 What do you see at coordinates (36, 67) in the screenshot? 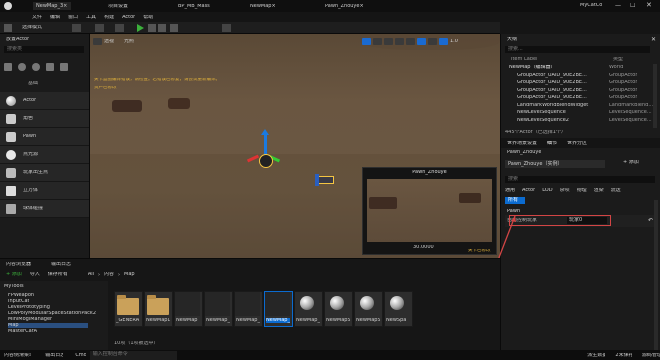
I see `lights-icon` at bounding box center [36, 67].